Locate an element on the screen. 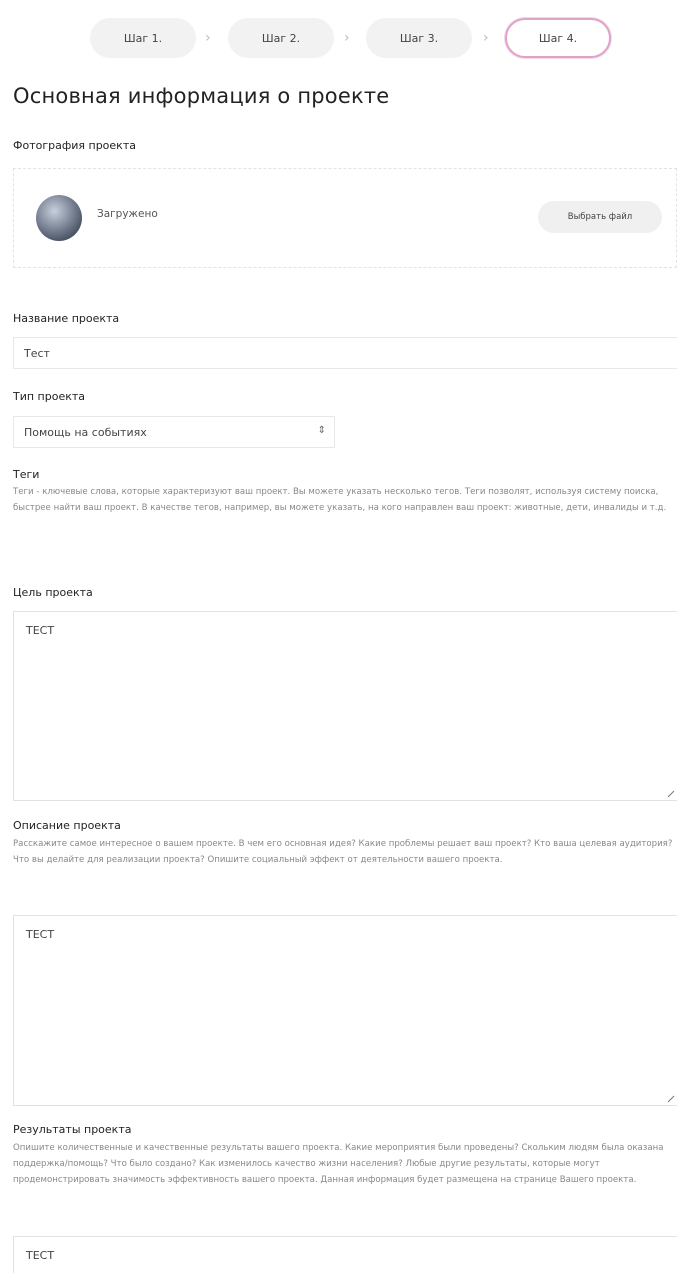  description-label: Описание проекта is located at coordinates (67, 825).